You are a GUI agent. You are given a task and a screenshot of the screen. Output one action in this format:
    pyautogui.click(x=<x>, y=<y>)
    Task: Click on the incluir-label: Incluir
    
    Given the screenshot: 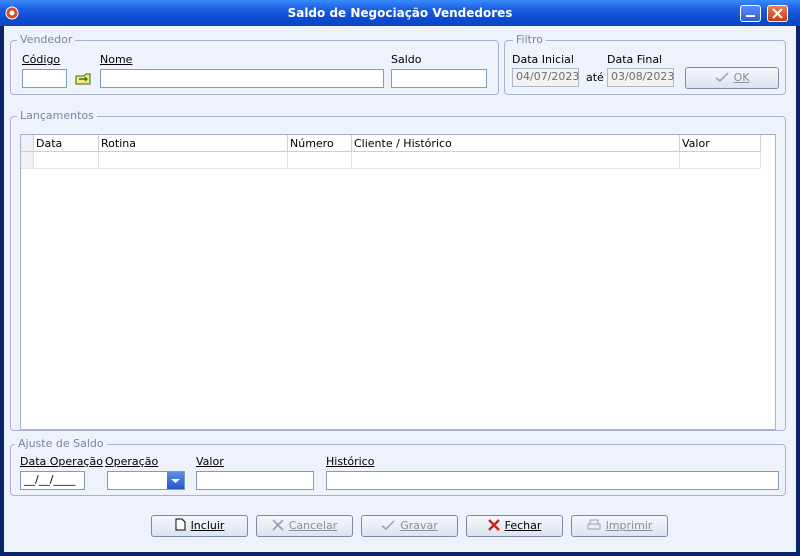 What is the action you would take?
    pyautogui.click(x=207, y=525)
    